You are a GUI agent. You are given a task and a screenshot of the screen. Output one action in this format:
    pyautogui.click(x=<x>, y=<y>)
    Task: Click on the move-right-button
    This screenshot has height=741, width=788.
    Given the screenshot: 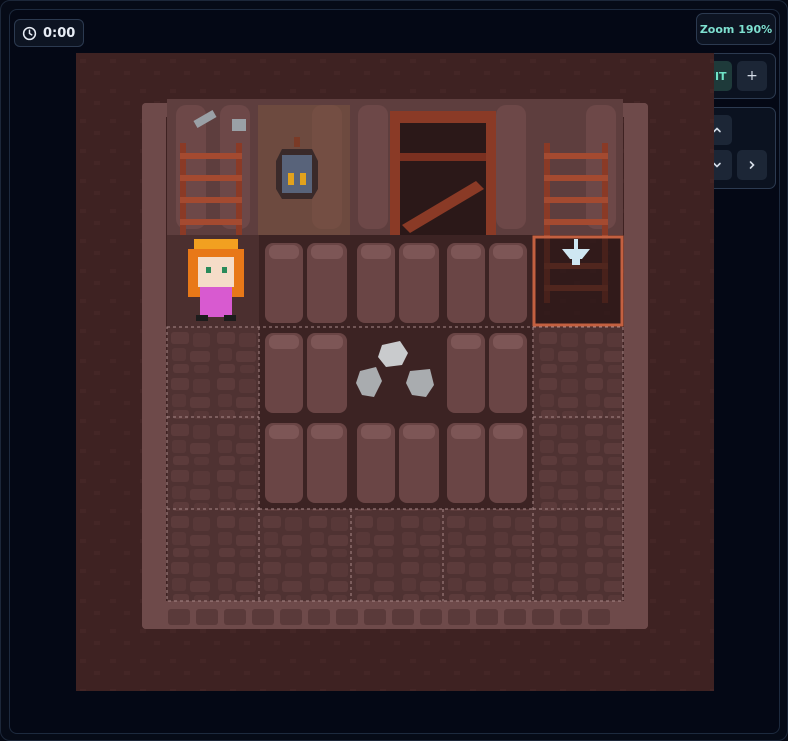 What is the action you would take?
    pyautogui.click(x=752, y=165)
    